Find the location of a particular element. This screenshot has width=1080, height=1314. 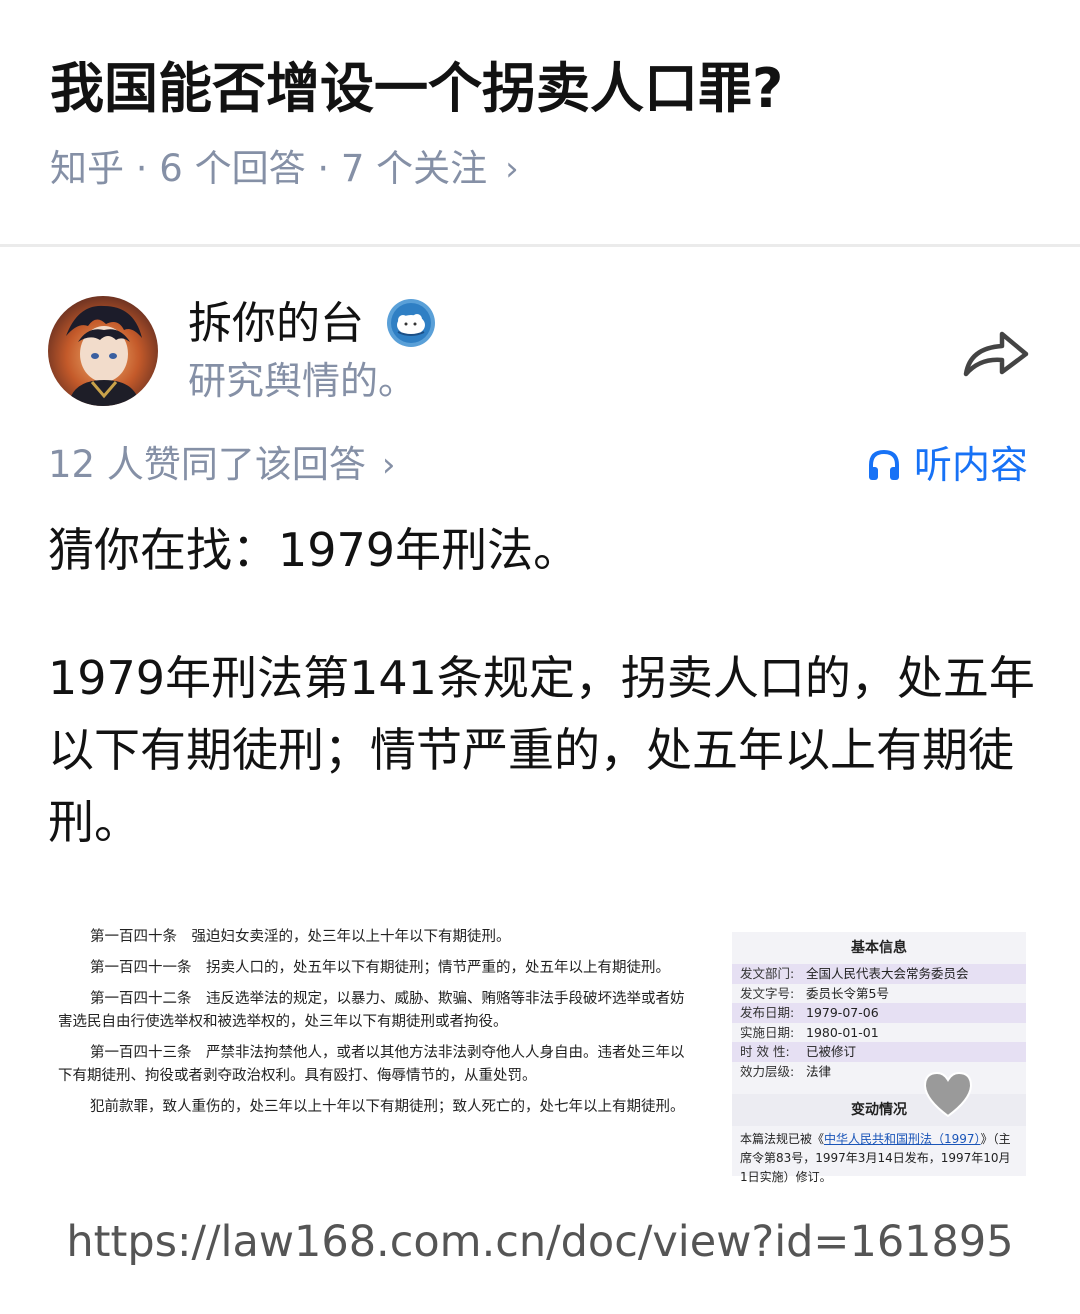

info-key: 发文字号: is located at coordinates (767, 993).